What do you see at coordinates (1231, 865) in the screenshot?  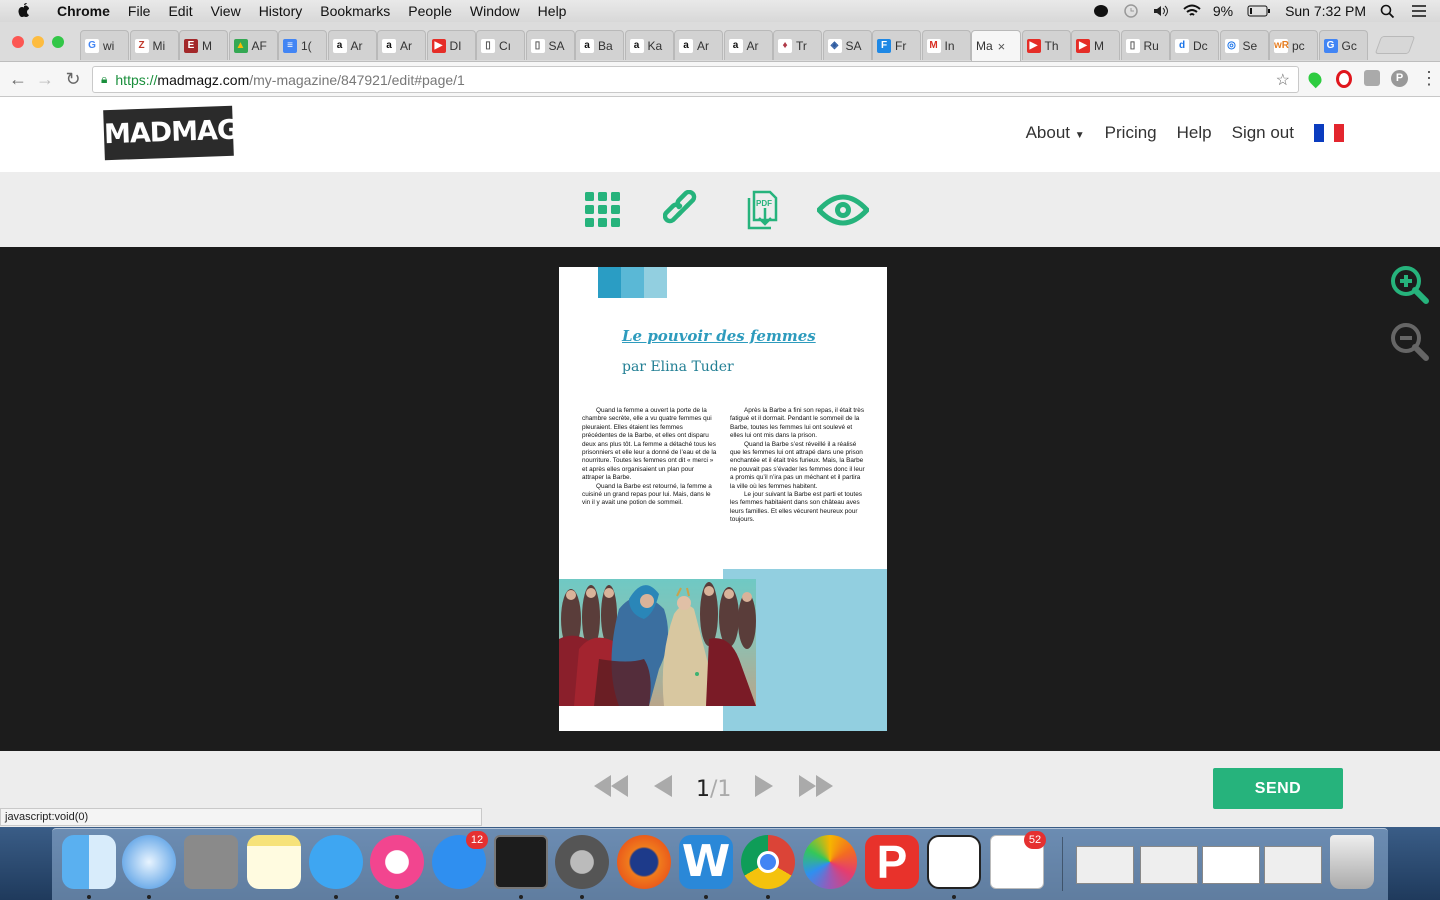 I see `minimized-safari-window` at bounding box center [1231, 865].